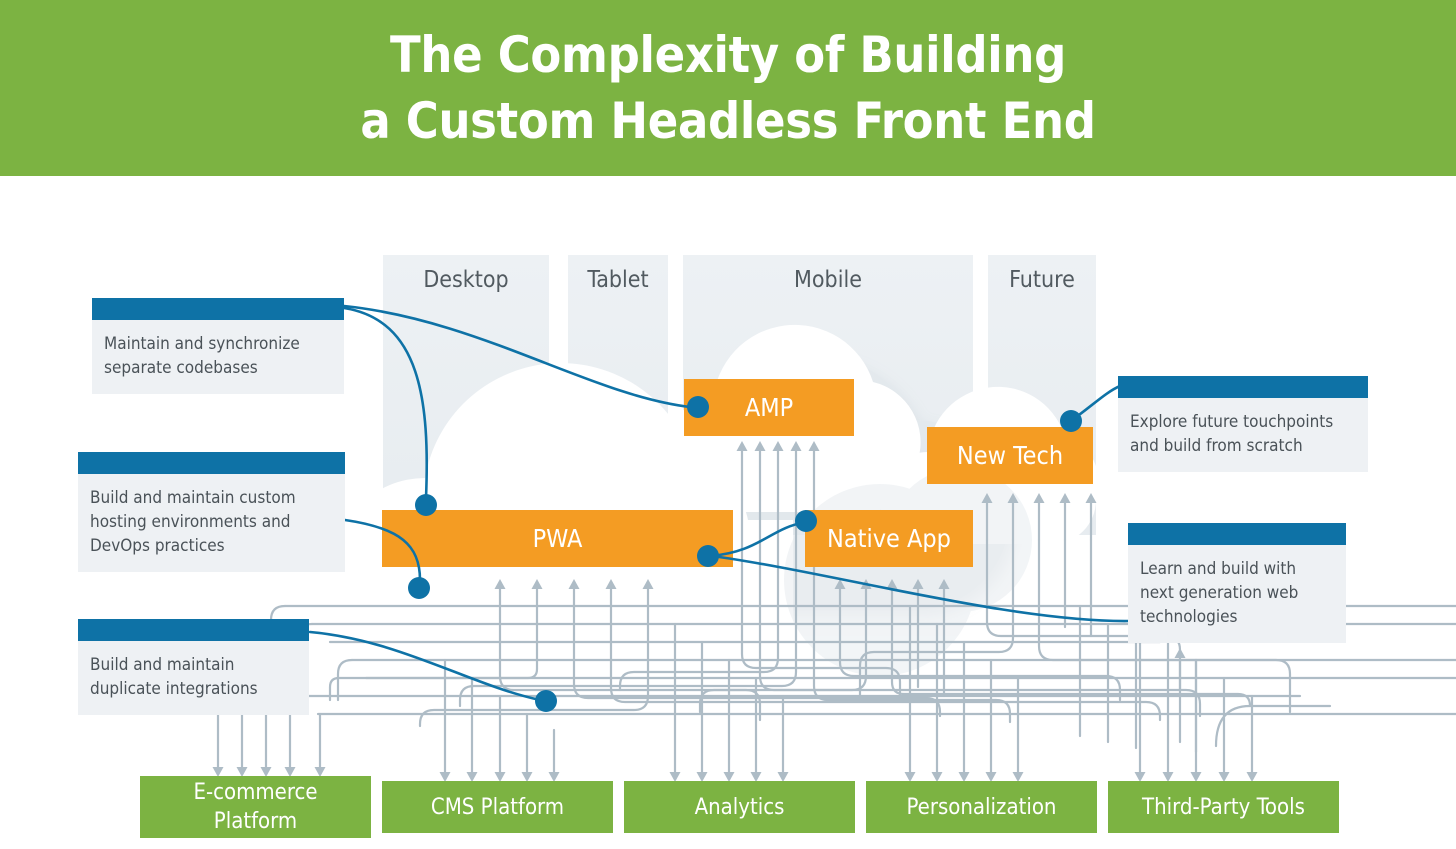  What do you see at coordinates (920, 588) in the screenshot?
I see `leader-native-nextgen` at bounding box center [920, 588].